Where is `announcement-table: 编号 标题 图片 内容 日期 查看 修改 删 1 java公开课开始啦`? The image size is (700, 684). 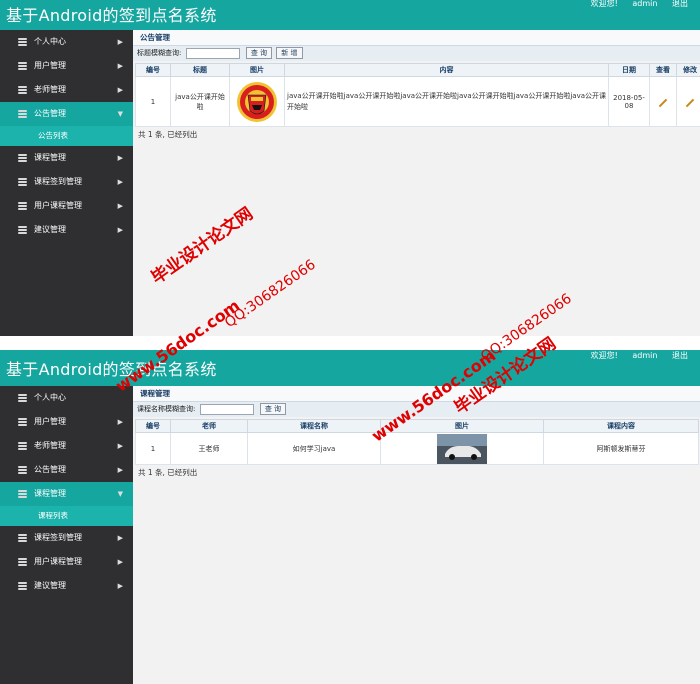
announcement-table: 编号 标题 图片 内容 日期 查看 修改 删 1 java公开课开始啦 is located at coordinates (417, 95).